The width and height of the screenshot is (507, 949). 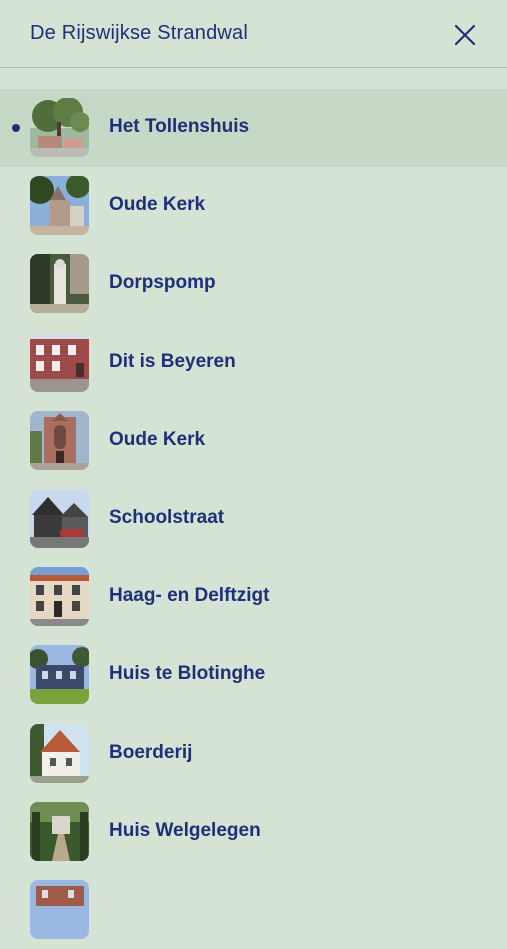 I want to click on list-item-schoolstraat: Schoolstraat, so click(x=253, y=519).